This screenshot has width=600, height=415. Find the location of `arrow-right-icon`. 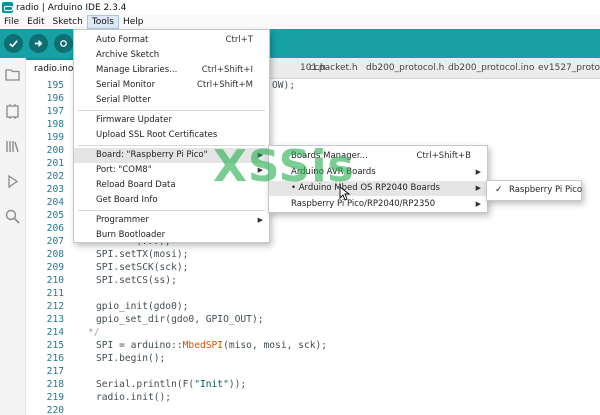

arrow-right-icon is located at coordinates (38, 43).